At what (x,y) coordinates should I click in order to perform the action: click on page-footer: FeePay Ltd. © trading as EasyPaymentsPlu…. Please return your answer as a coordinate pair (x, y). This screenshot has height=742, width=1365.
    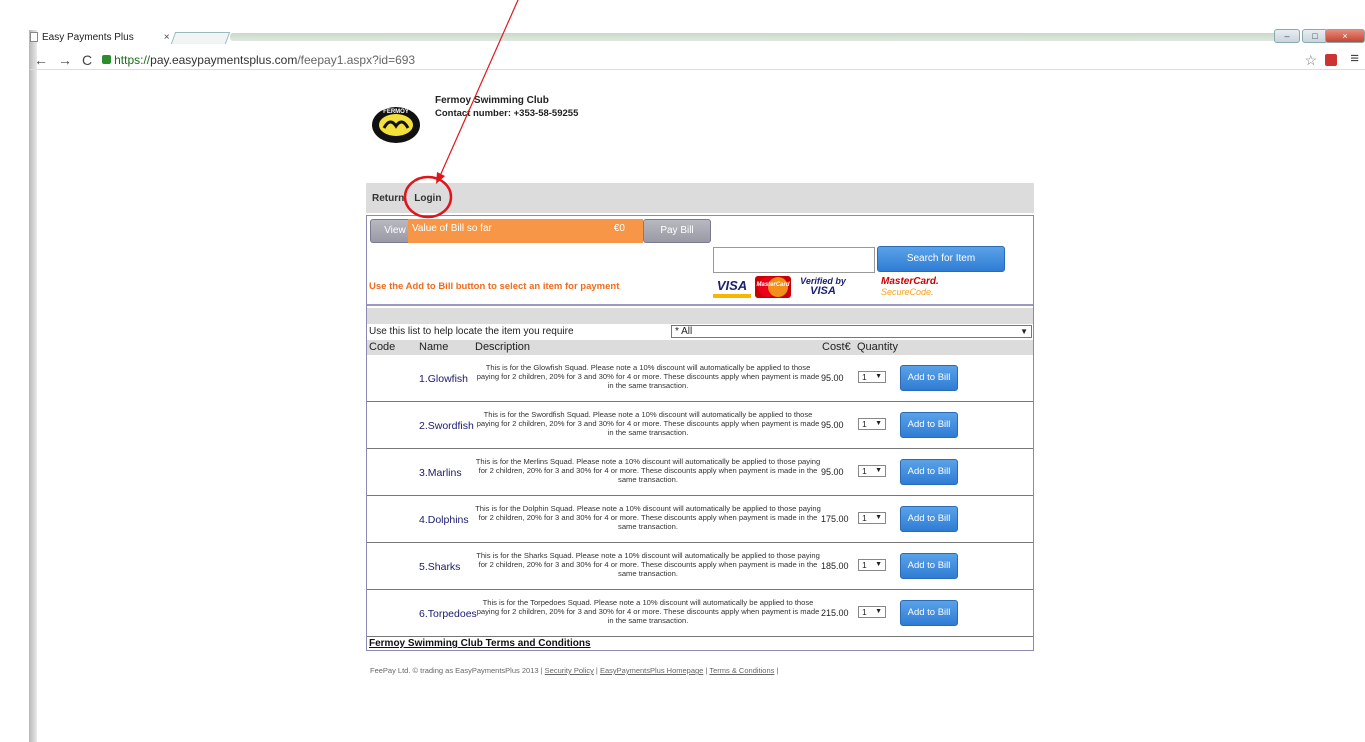
    Looking at the image, I should click on (574, 670).